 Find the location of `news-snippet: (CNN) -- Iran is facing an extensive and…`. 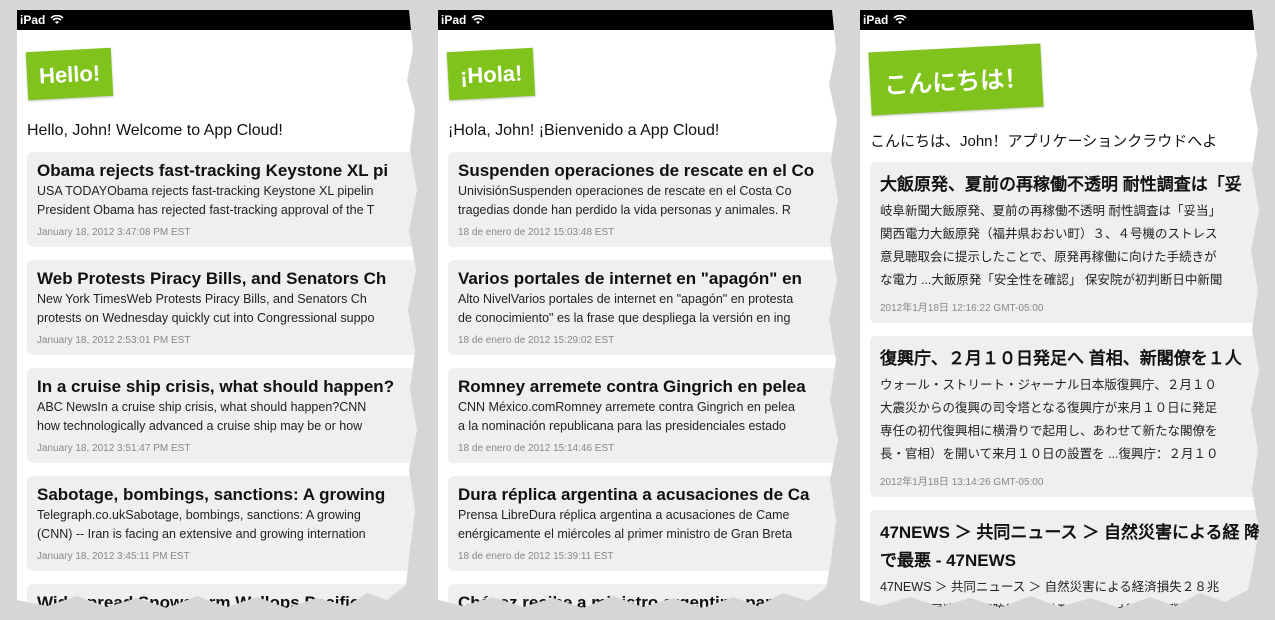

news-snippet: (CNN) -- Iran is facing an extensive and… is located at coordinates (201, 534).